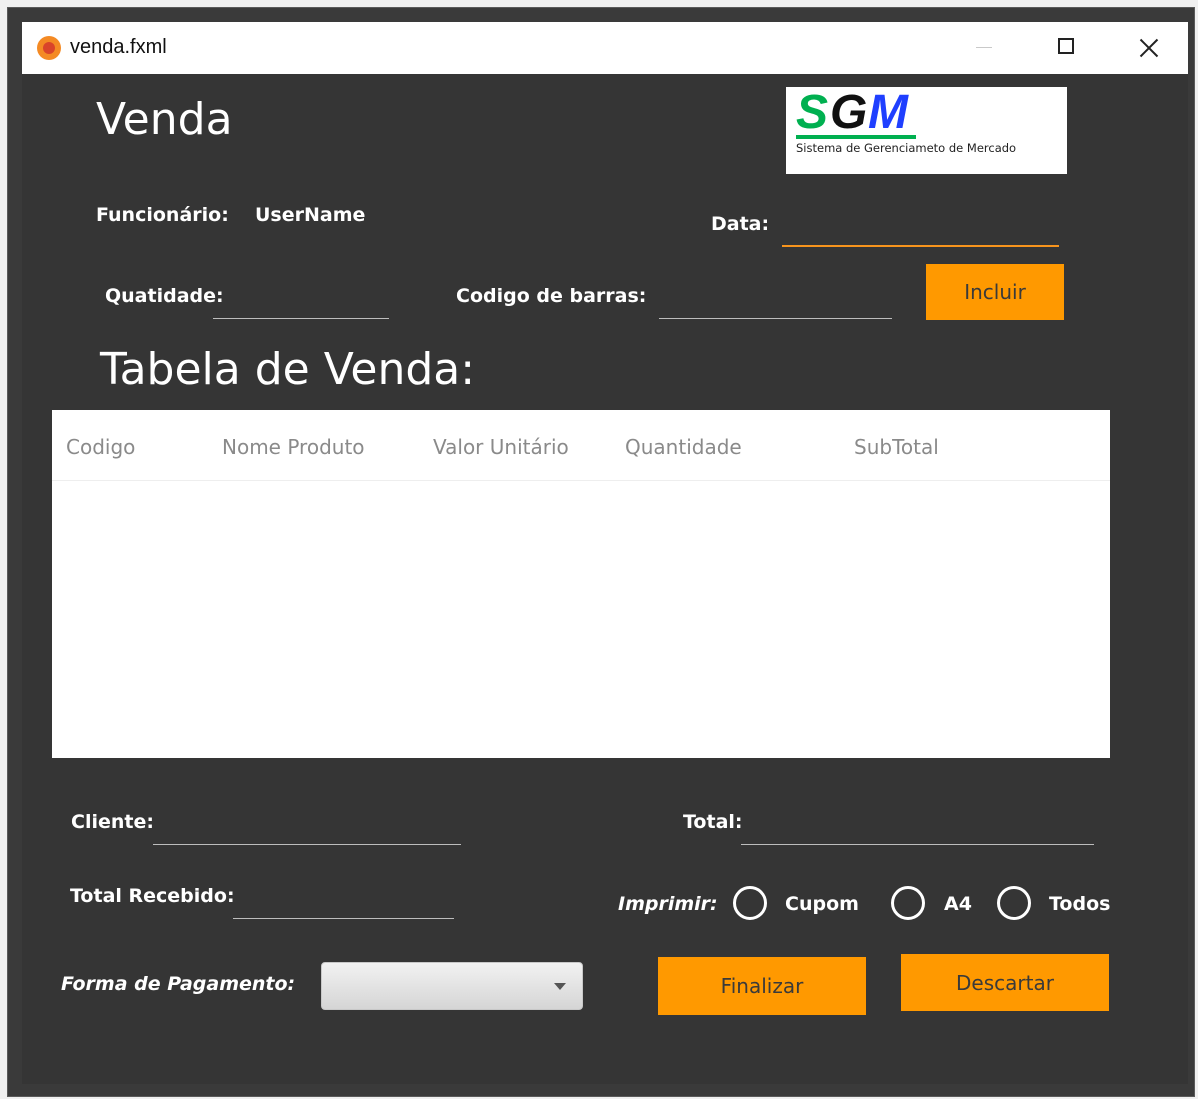 The image size is (1198, 1099). Describe the element at coordinates (49, 48) in the screenshot. I see `java-app-icon` at that location.